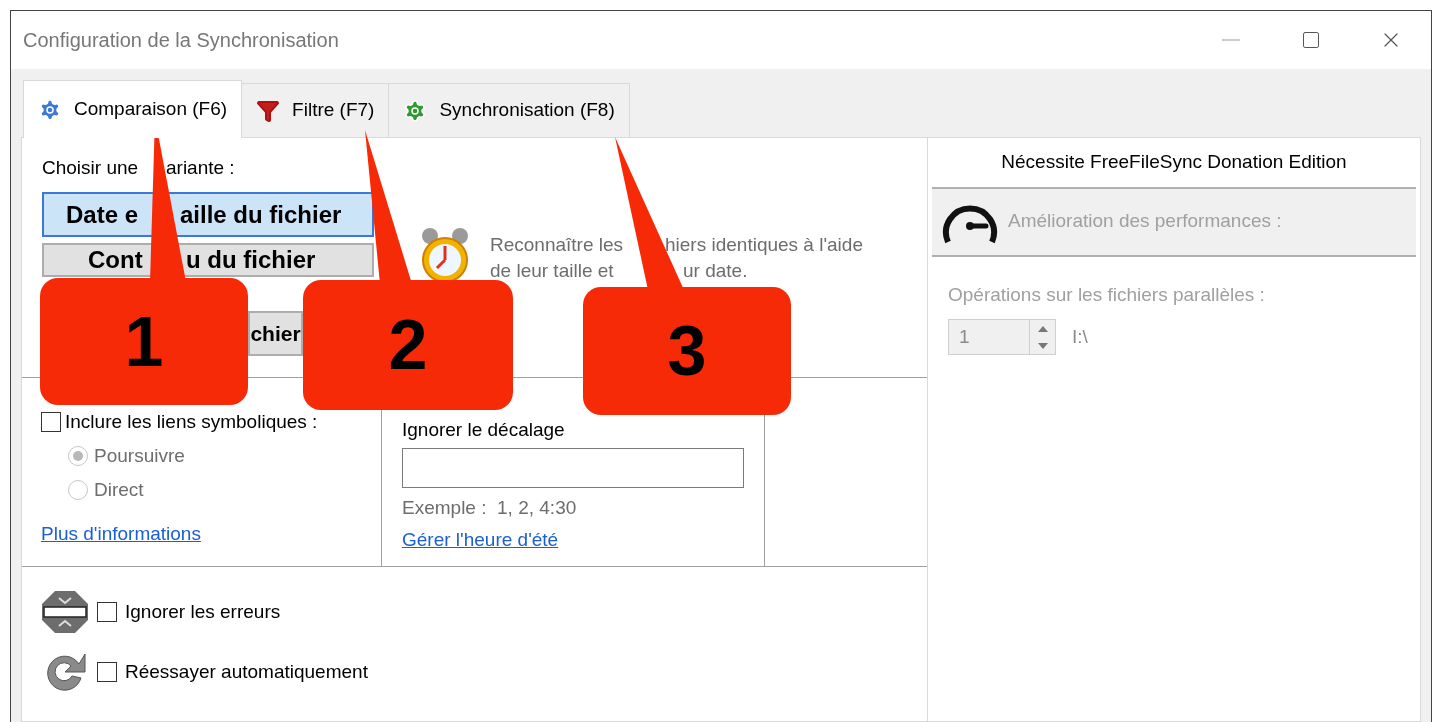  I want to click on minimize-icon, so click(1231, 40).